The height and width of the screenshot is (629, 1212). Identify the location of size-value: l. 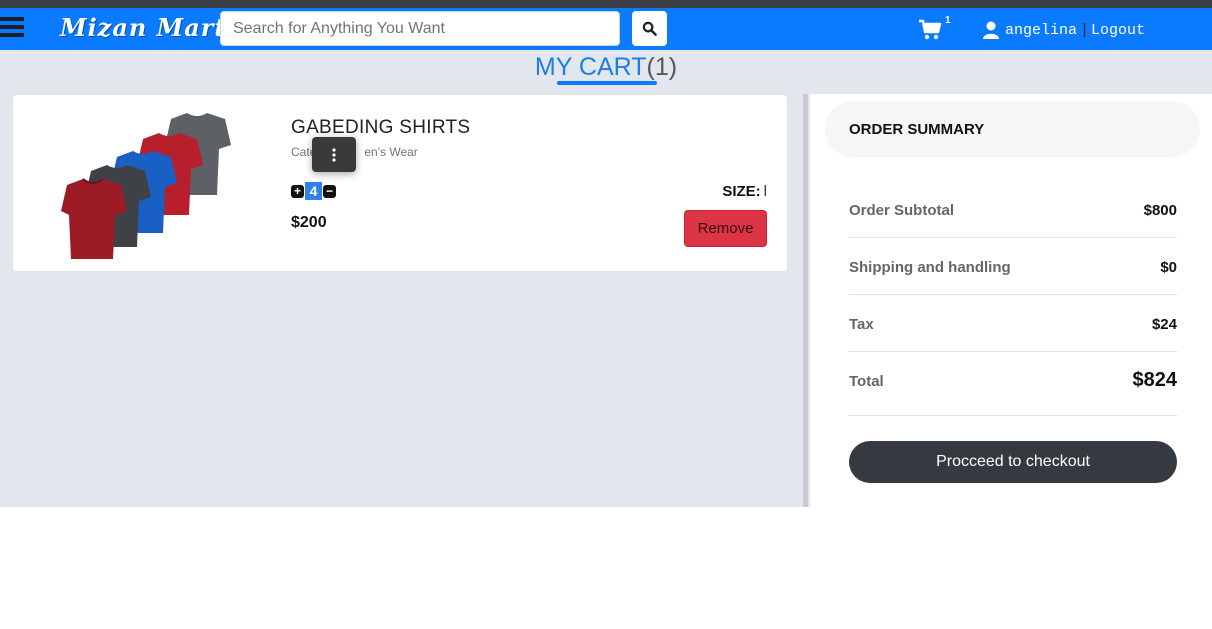
(765, 191).